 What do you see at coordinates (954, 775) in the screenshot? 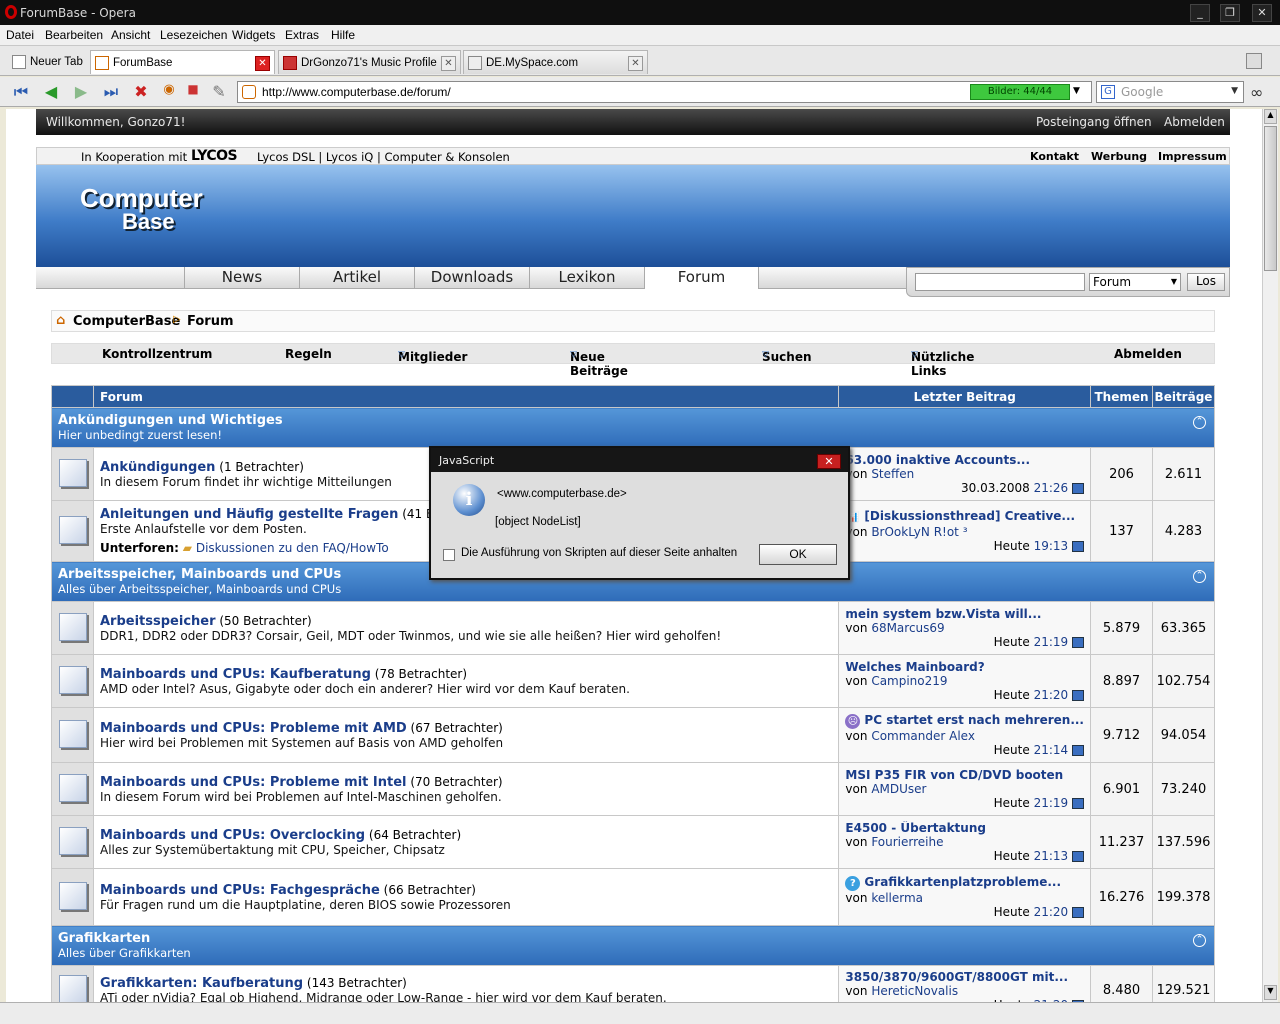
I see `last-post-title: MSI P35 FIR von CD/DVD booten` at bounding box center [954, 775].